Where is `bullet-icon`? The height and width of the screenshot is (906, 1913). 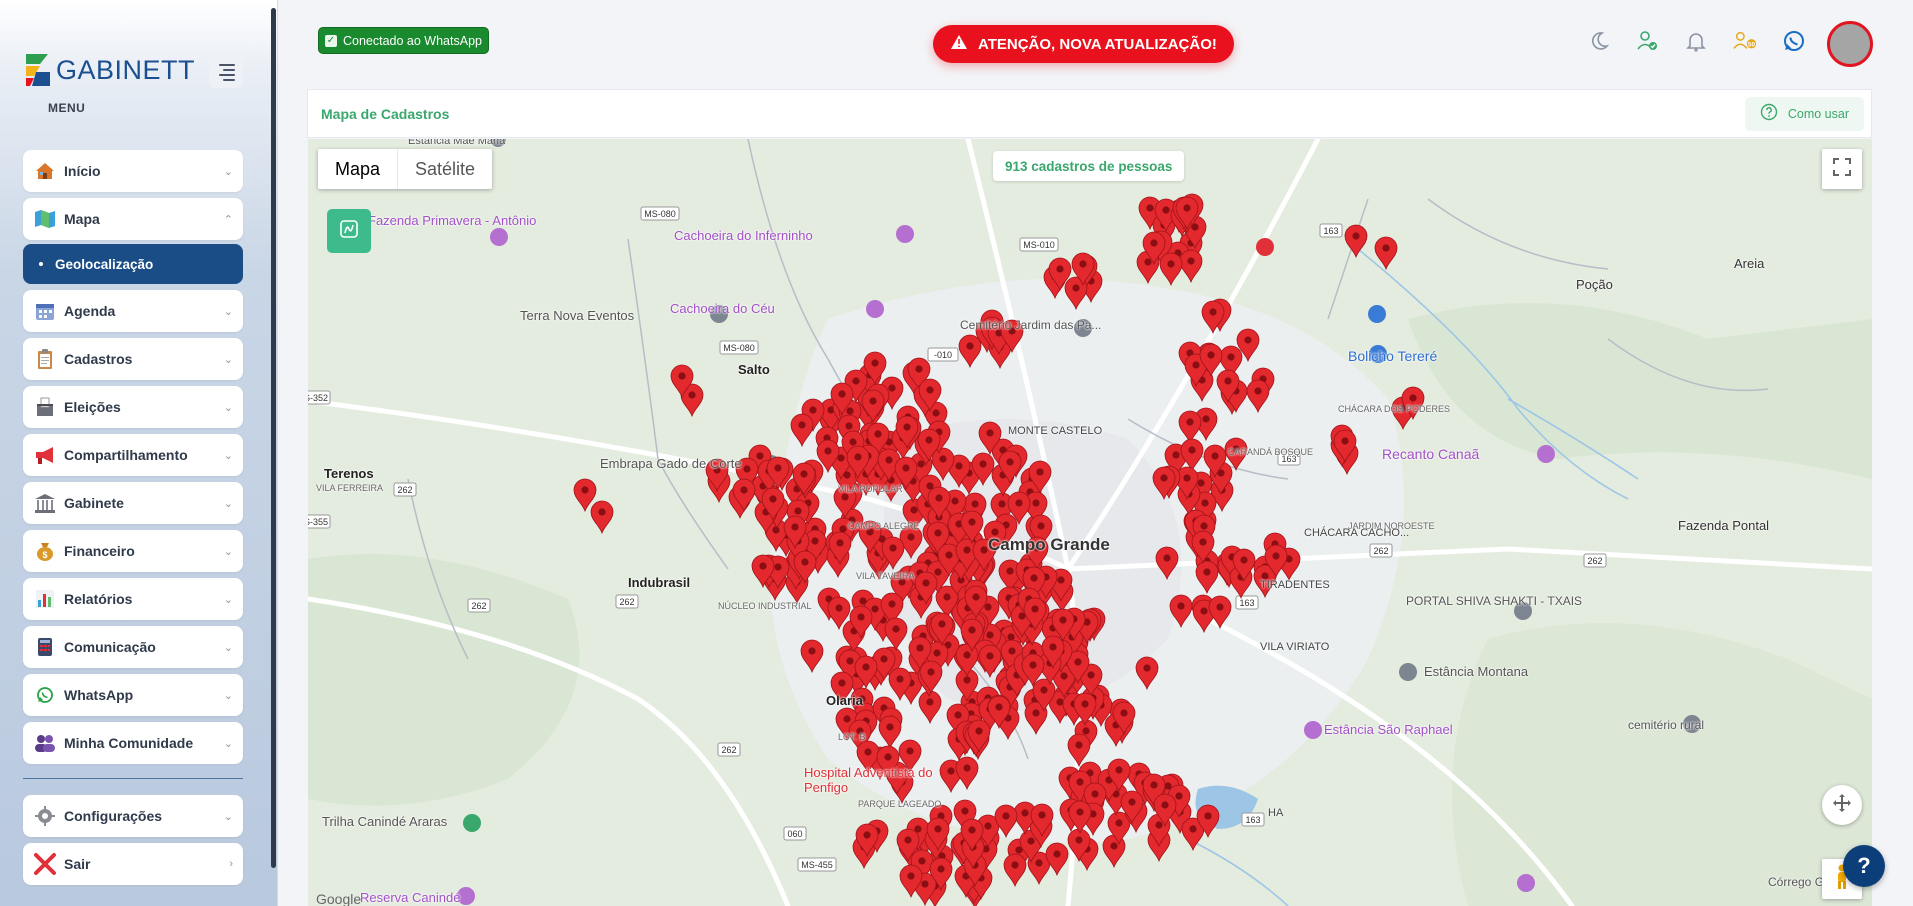 bullet-icon is located at coordinates (41, 264).